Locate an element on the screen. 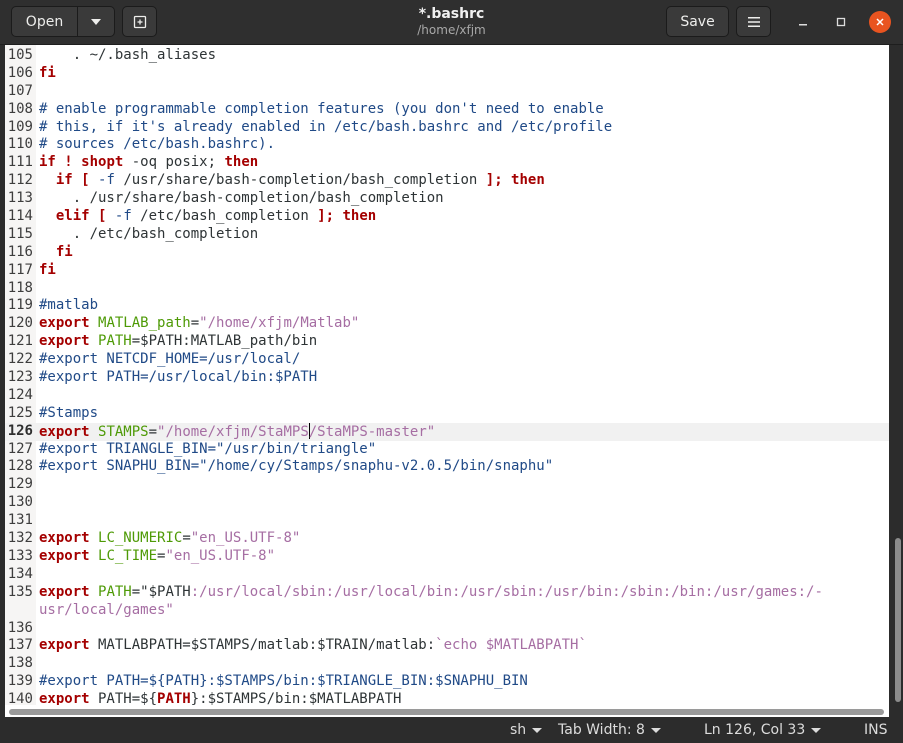  line-number: 140 is located at coordinates (20, 698).